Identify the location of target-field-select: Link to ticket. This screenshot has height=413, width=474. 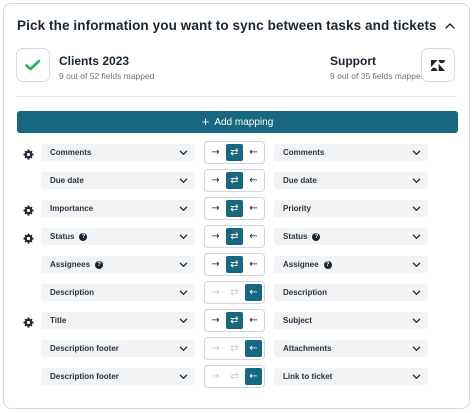
(351, 376).